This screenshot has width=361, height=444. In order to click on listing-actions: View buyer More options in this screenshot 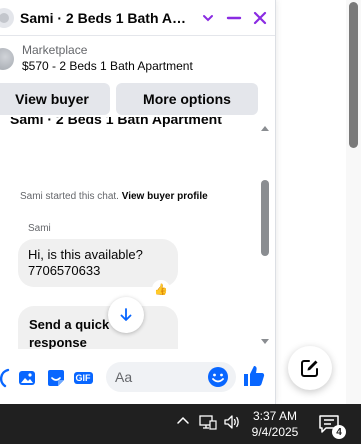, I will do `click(137, 99)`.